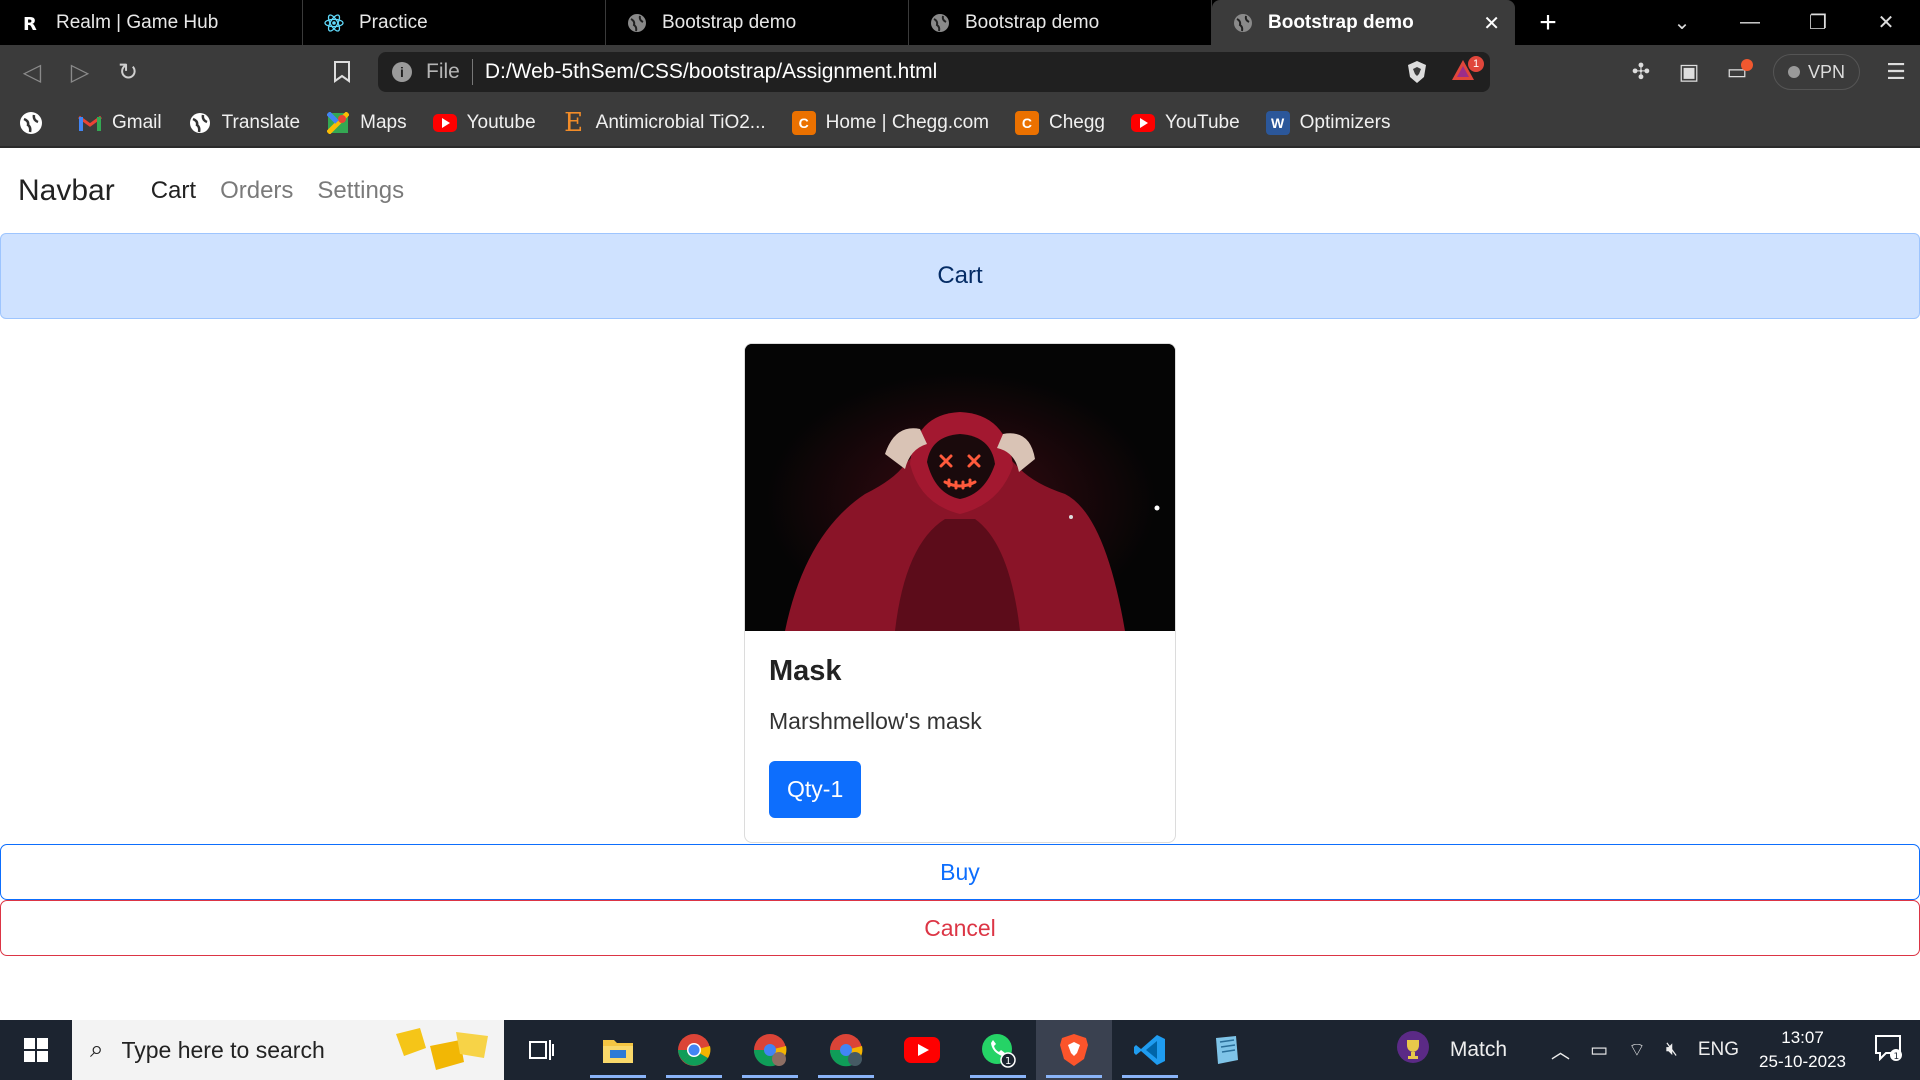  What do you see at coordinates (1327, 122) in the screenshot?
I see `bookmark-optimizers: W Optimizers` at bounding box center [1327, 122].